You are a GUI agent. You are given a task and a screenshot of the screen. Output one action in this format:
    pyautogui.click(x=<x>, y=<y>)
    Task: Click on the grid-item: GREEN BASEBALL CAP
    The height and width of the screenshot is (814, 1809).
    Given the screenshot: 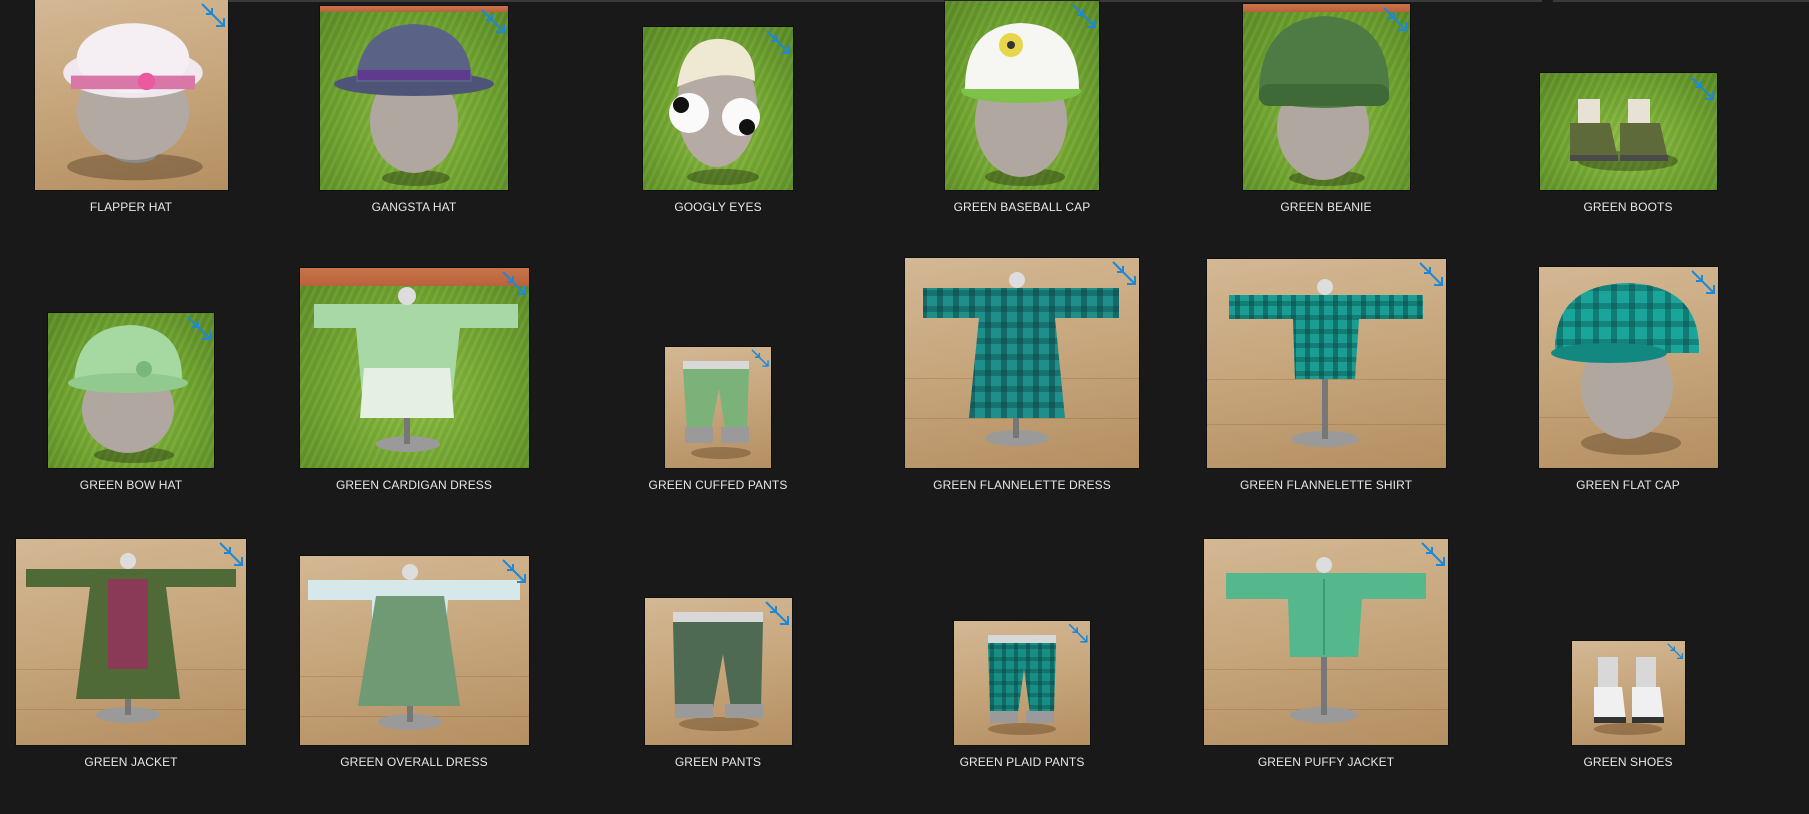 What is the action you would take?
    pyautogui.click(x=1022, y=113)
    